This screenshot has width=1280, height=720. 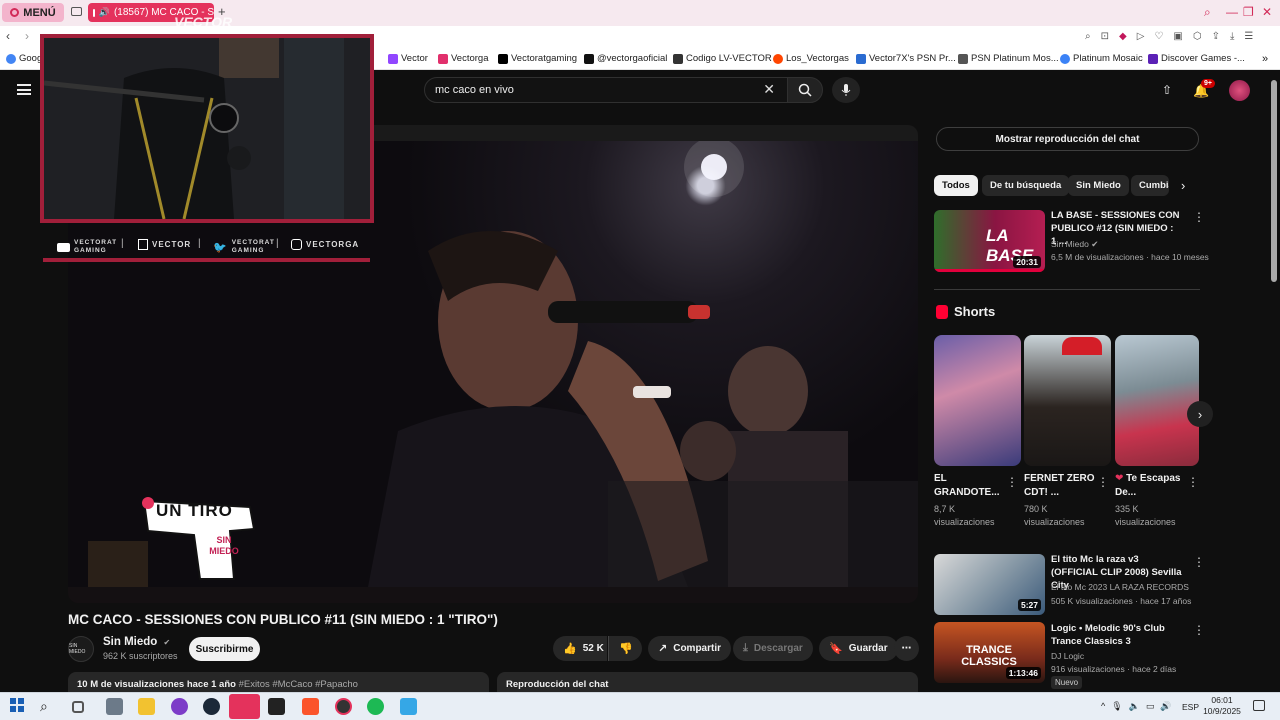 I want to click on forward-icon: ›, so click(x=27, y=36).